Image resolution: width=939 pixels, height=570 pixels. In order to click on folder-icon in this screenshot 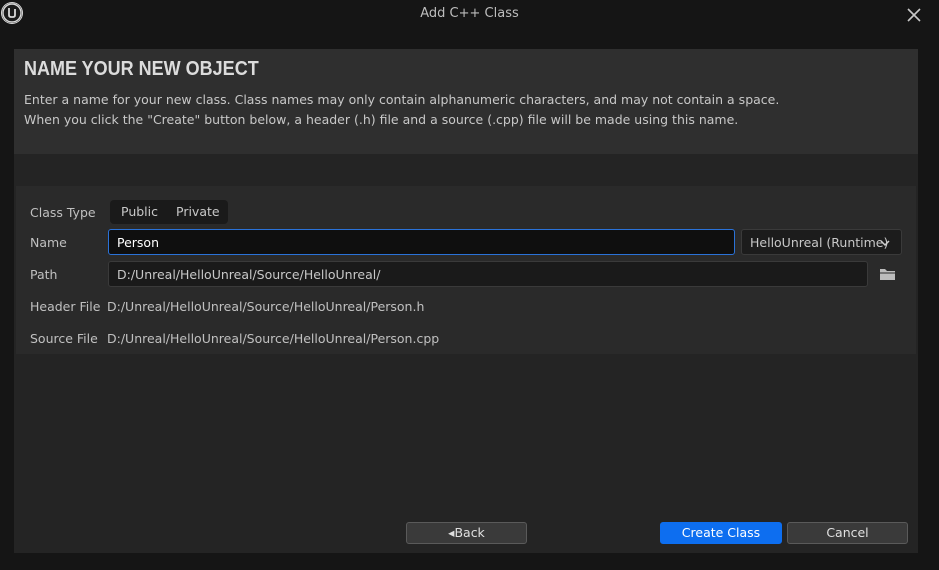, I will do `click(887, 274)`.